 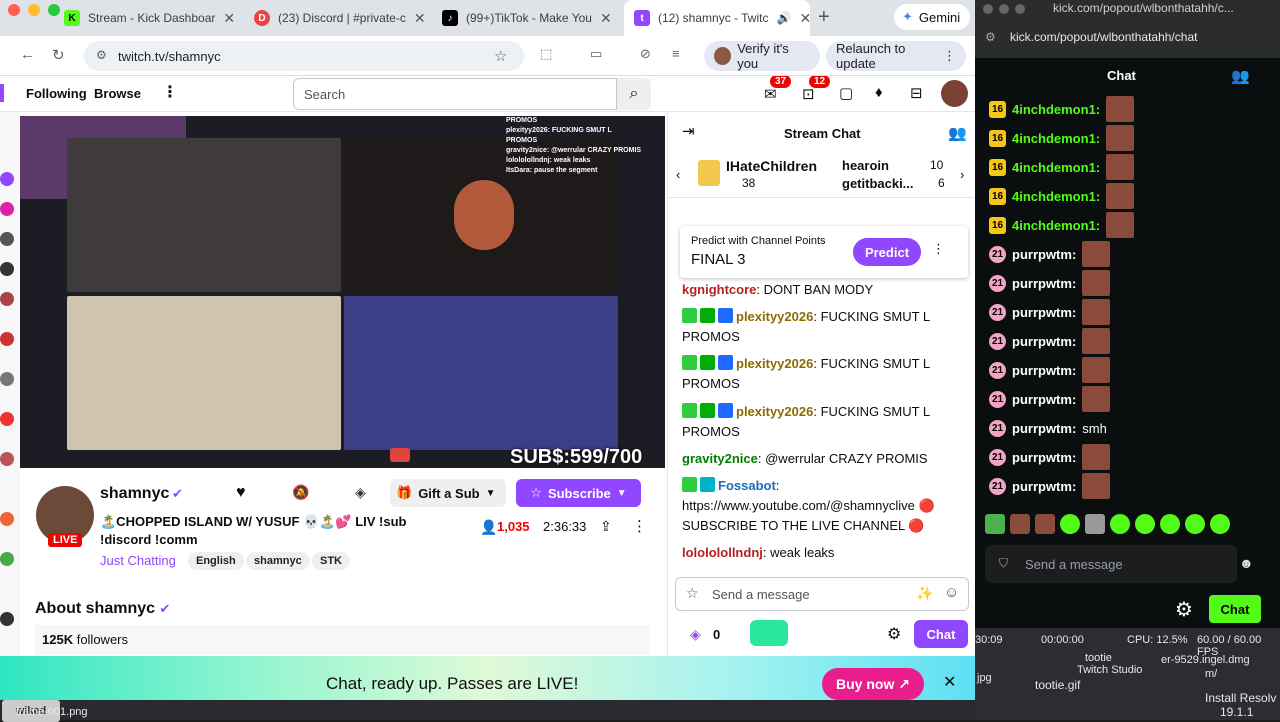 I want to click on subscribe-button: ☆ Subscribe ▼, so click(x=578, y=493).